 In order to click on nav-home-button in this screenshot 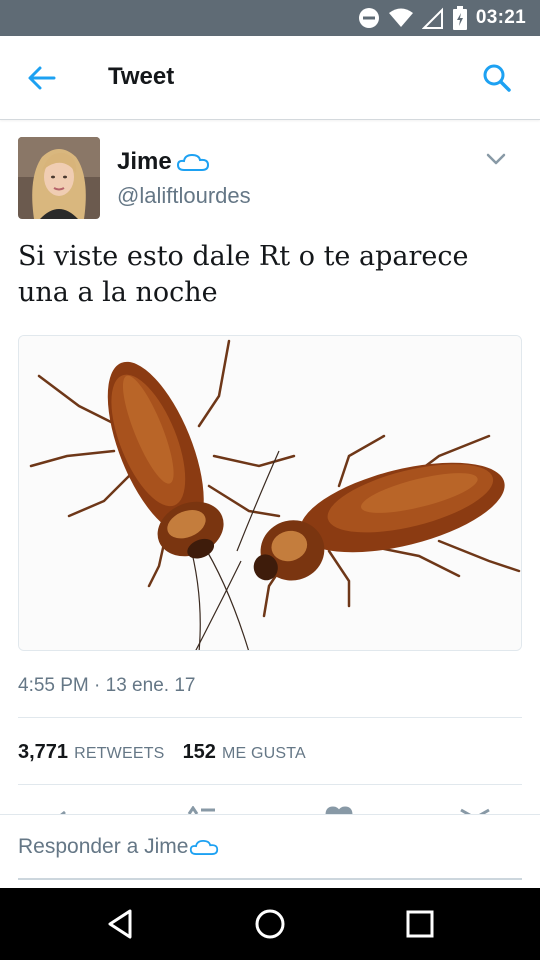, I will do `click(270, 924)`.